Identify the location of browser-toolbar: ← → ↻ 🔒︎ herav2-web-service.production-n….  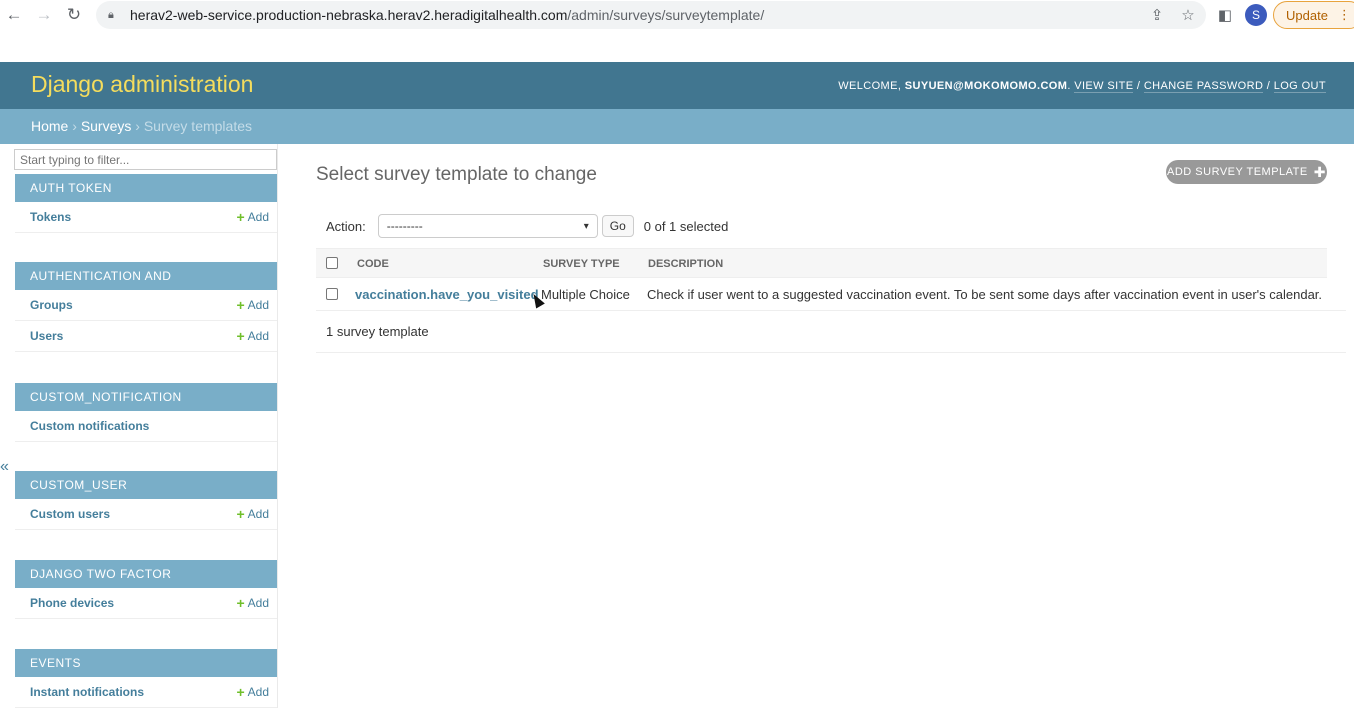
(677, 31).